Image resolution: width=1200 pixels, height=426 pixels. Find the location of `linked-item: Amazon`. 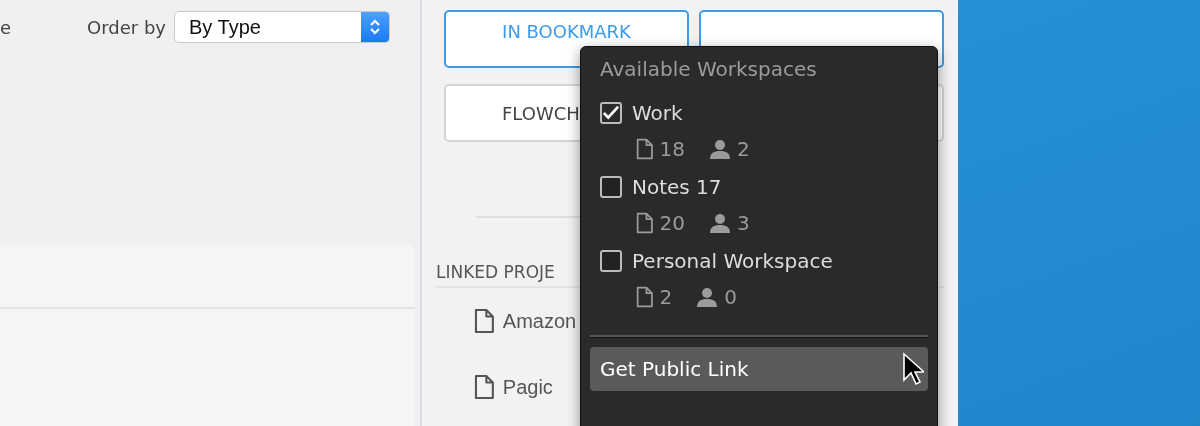

linked-item: Amazon is located at coordinates (539, 321).